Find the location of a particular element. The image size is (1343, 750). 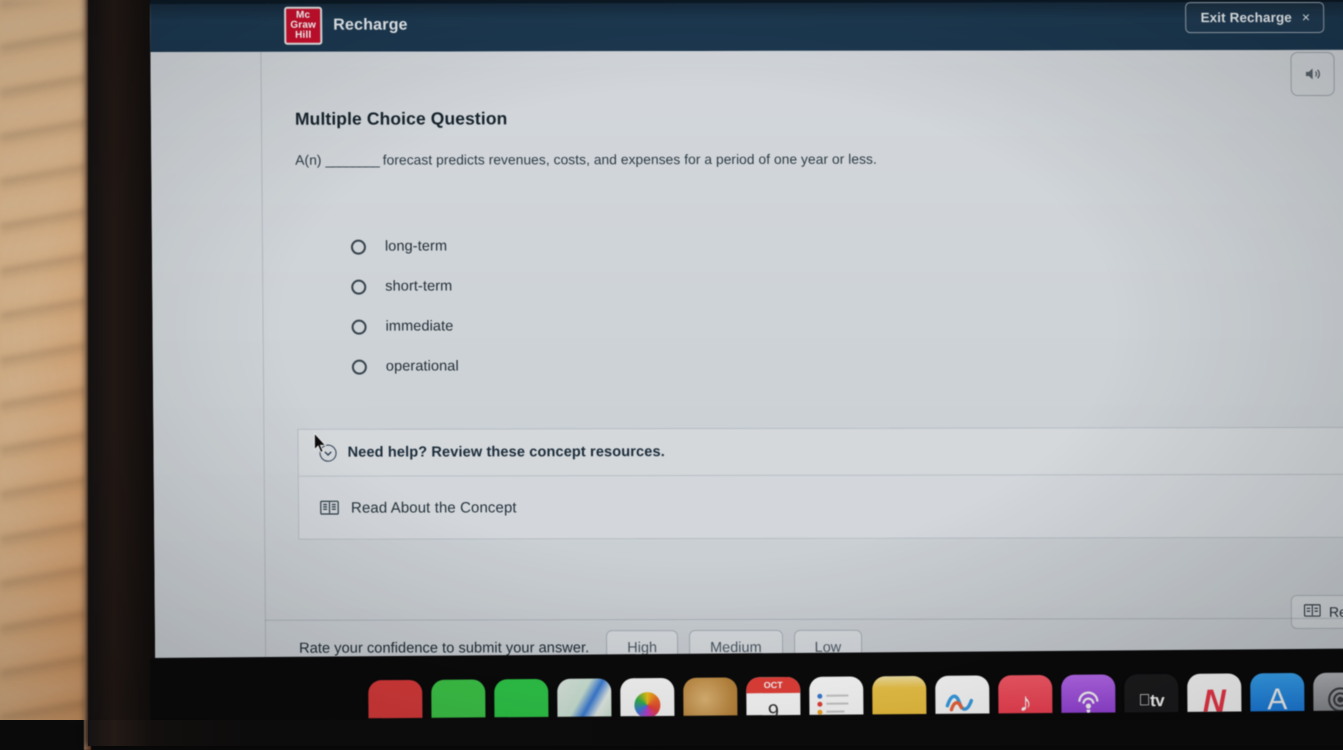

question-type-label: Multiple Choice Question is located at coordinates (818, 90).